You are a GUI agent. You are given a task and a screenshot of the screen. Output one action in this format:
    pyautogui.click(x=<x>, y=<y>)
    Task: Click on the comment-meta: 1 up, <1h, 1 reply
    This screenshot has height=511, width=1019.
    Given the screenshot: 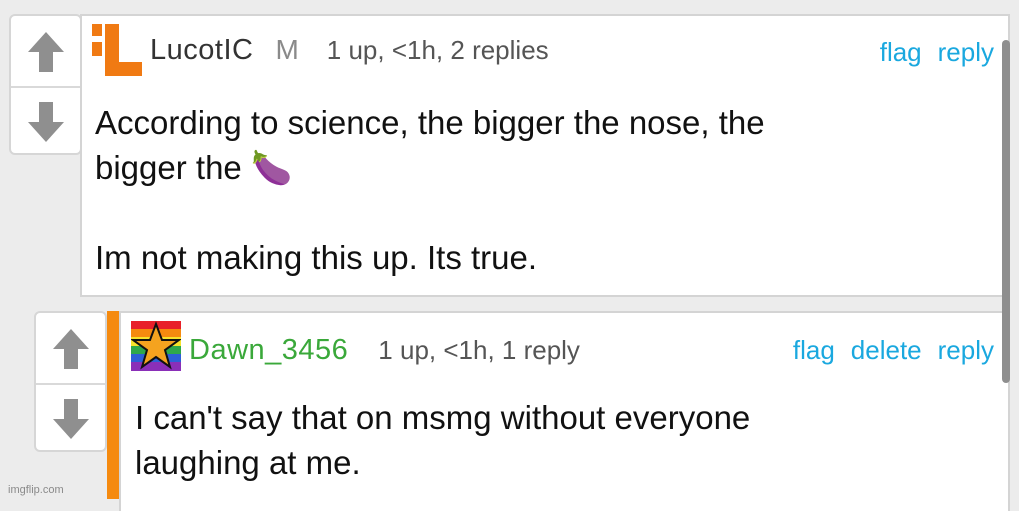 What is the action you would take?
    pyautogui.click(x=479, y=350)
    